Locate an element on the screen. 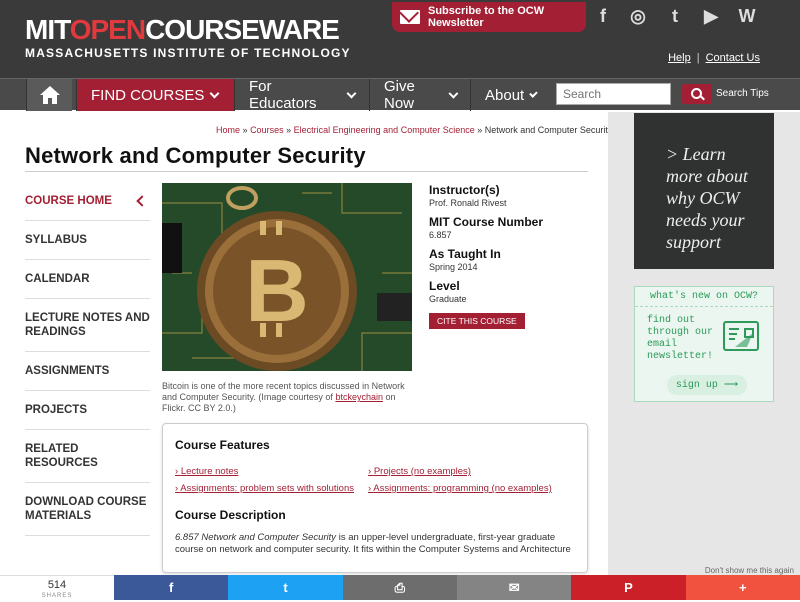 This screenshot has height=602, width=800. plus-icon: + is located at coordinates (743, 587).